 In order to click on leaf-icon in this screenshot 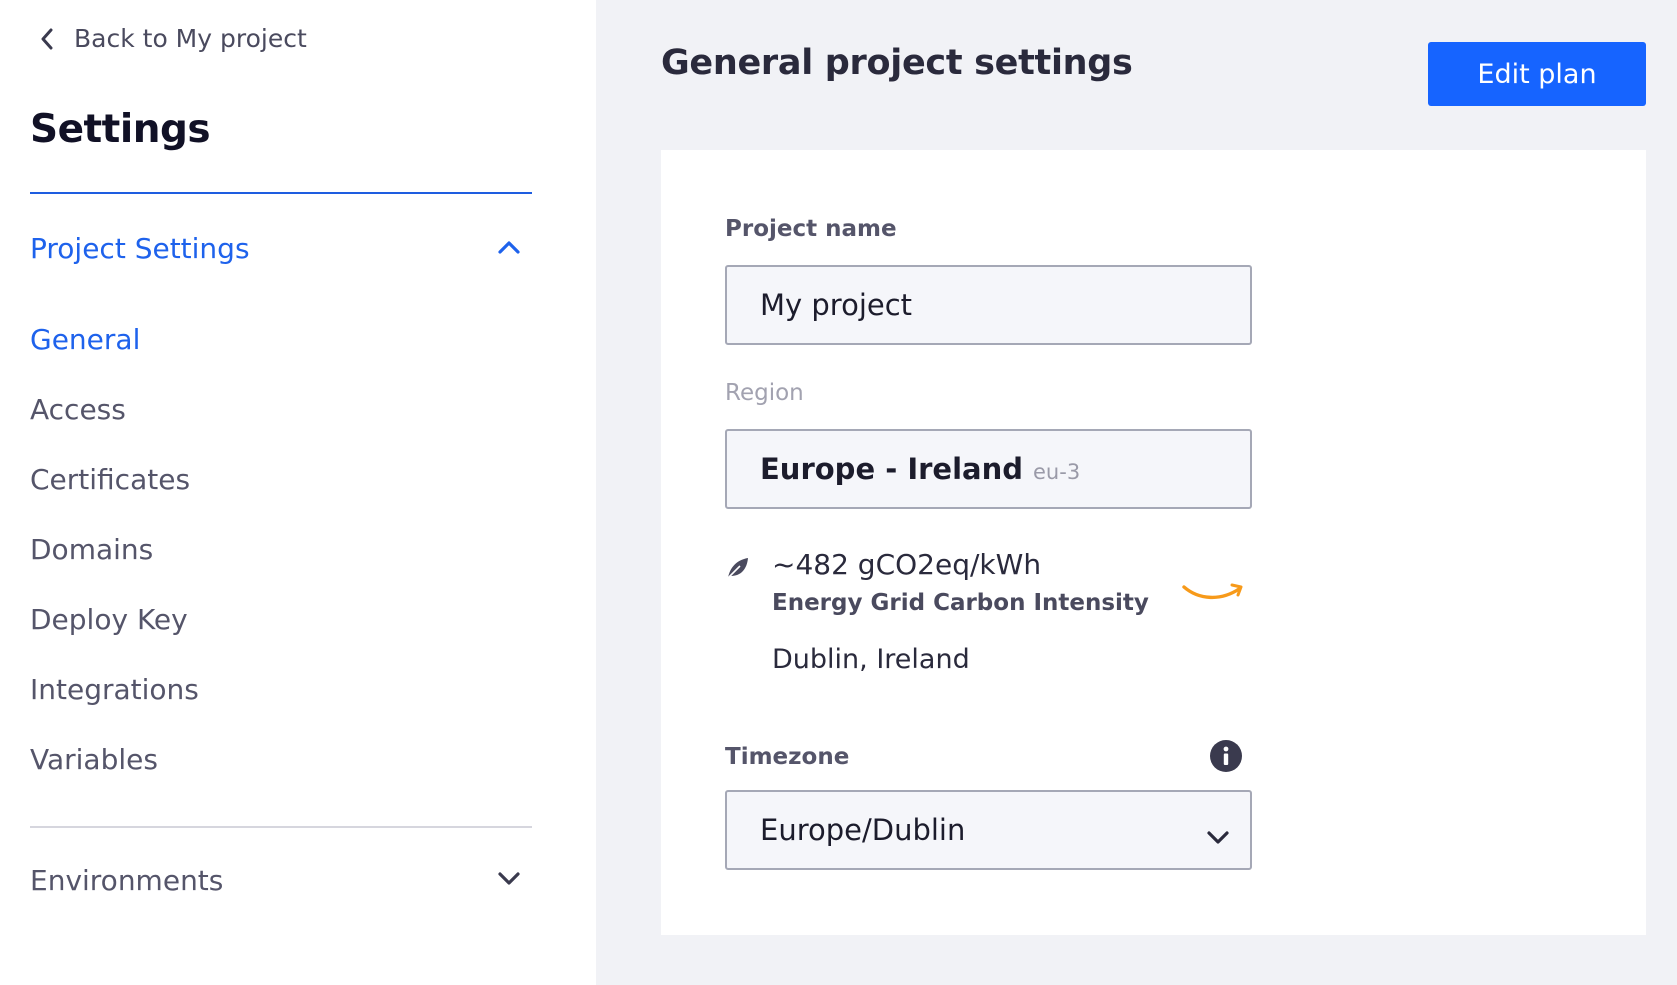, I will do `click(738, 570)`.